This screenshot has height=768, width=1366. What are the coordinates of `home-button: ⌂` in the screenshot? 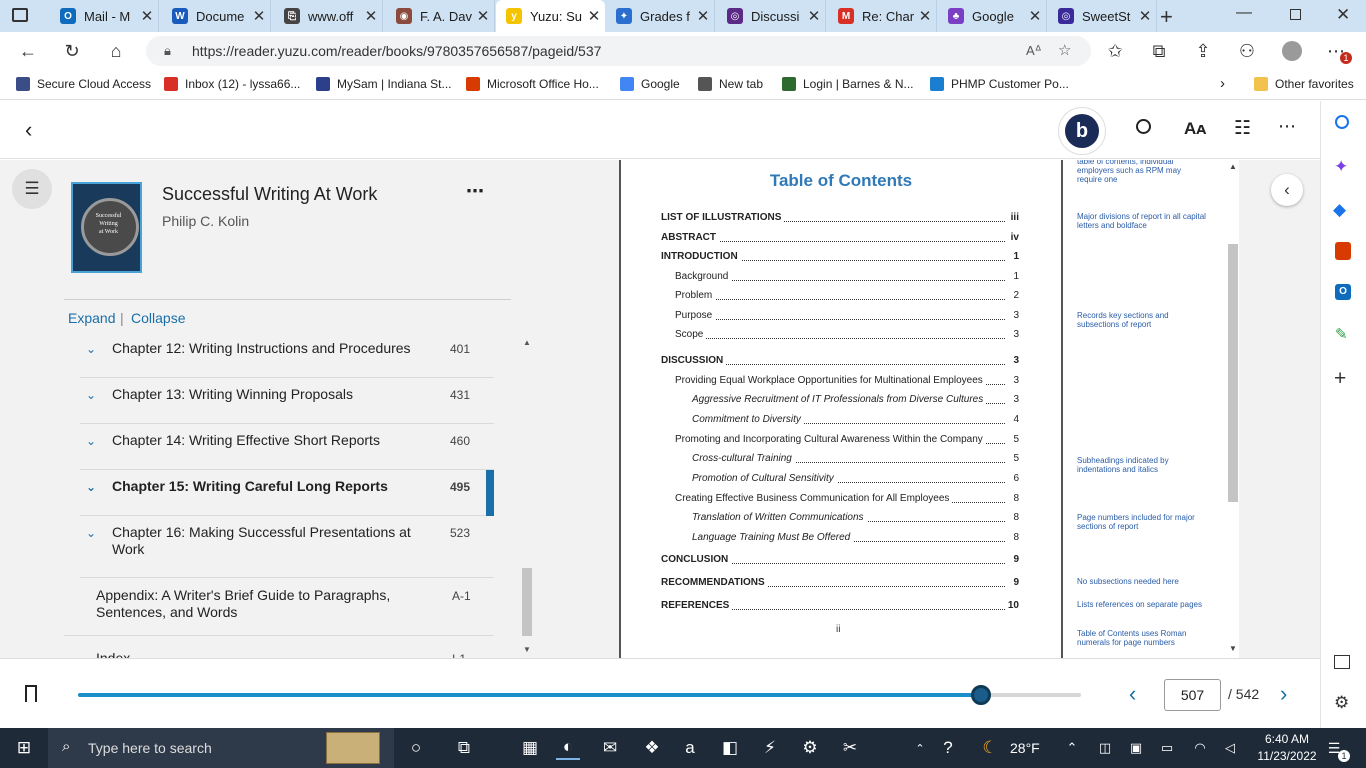 It's located at (116, 51).